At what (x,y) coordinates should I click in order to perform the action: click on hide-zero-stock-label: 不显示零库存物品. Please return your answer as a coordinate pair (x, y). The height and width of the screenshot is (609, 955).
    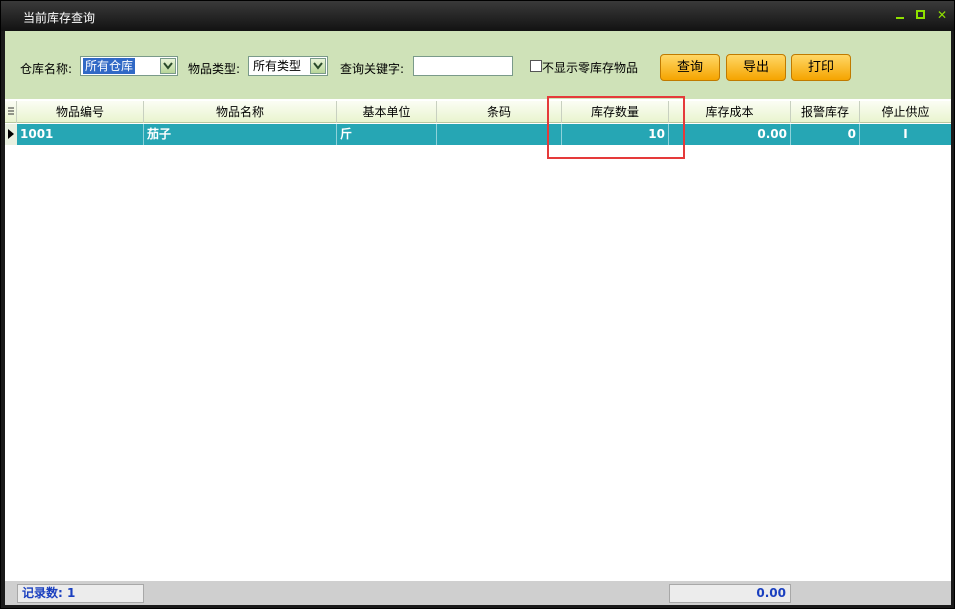
    Looking at the image, I should click on (590, 67).